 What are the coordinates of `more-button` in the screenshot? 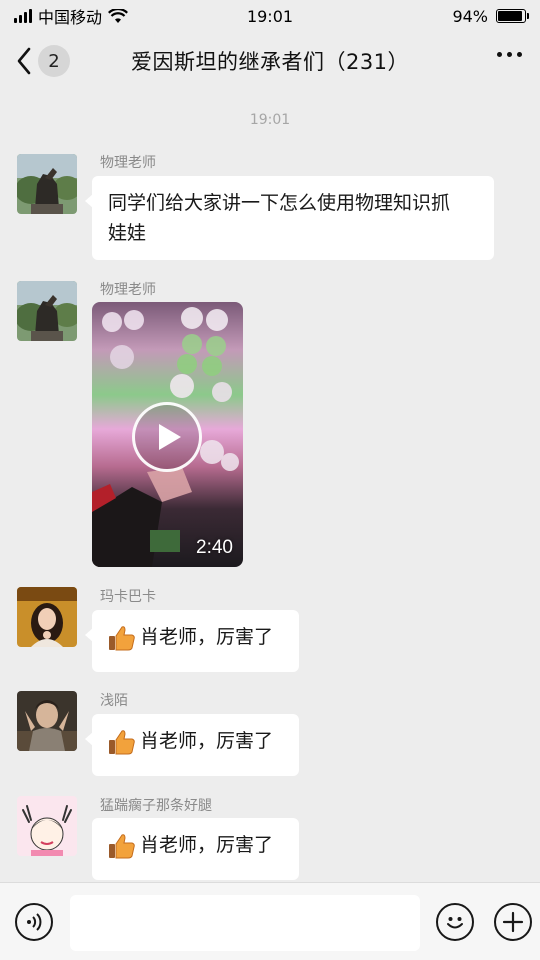 It's located at (509, 54).